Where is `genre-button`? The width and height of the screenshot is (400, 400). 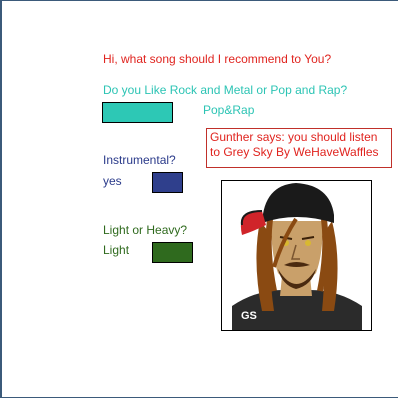
genre-button is located at coordinates (137, 112).